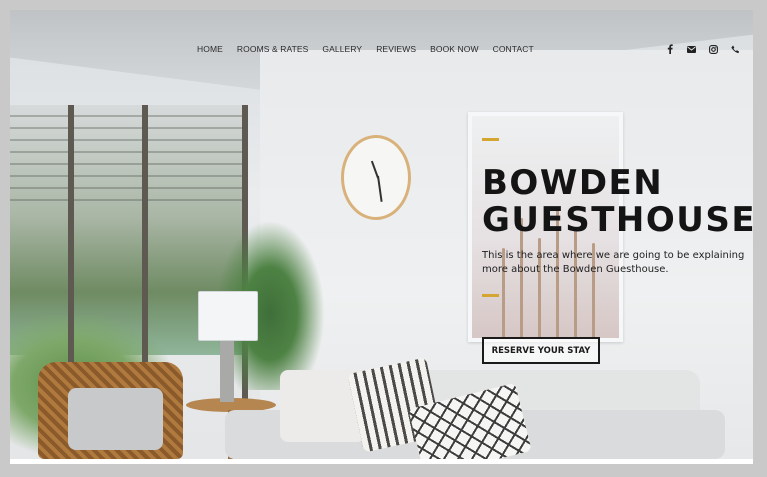 This screenshot has height=477, width=767. What do you see at coordinates (396, 49) in the screenshot?
I see `nav-link-reviews: REVIEWS` at bounding box center [396, 49].